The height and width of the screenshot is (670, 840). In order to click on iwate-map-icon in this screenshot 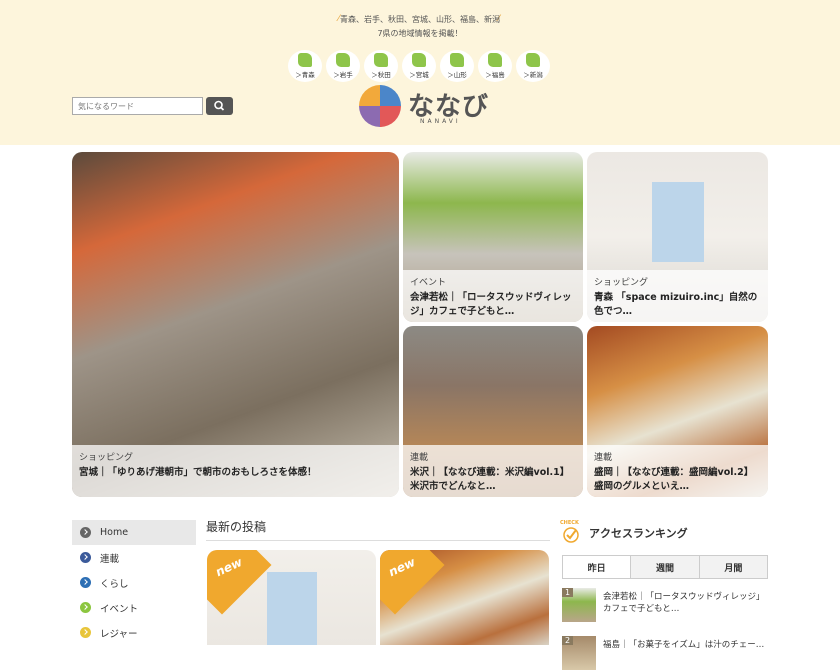, I will do `click(343, 60)`.